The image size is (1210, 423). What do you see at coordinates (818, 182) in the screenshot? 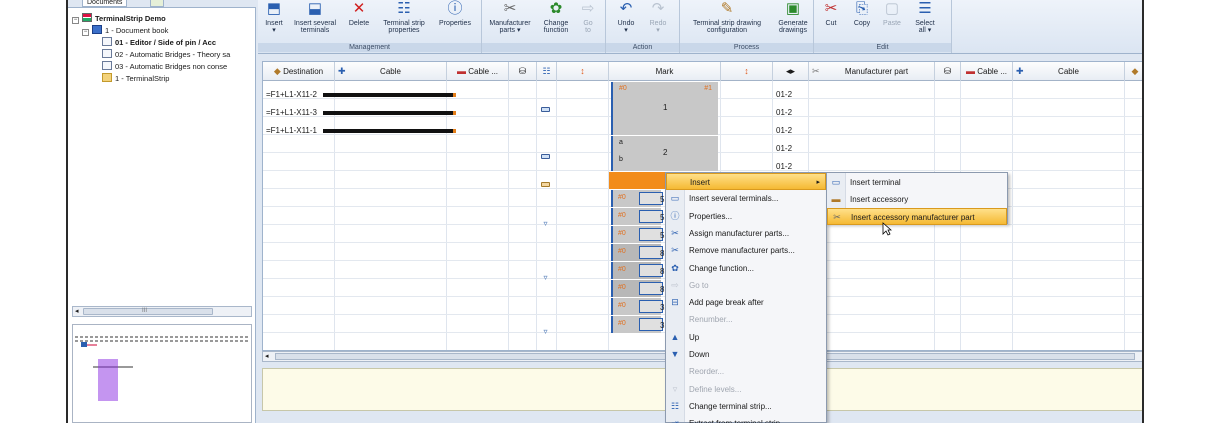
I see `submenu-arrow-icon: ▸` at bounding box center [818, 182].